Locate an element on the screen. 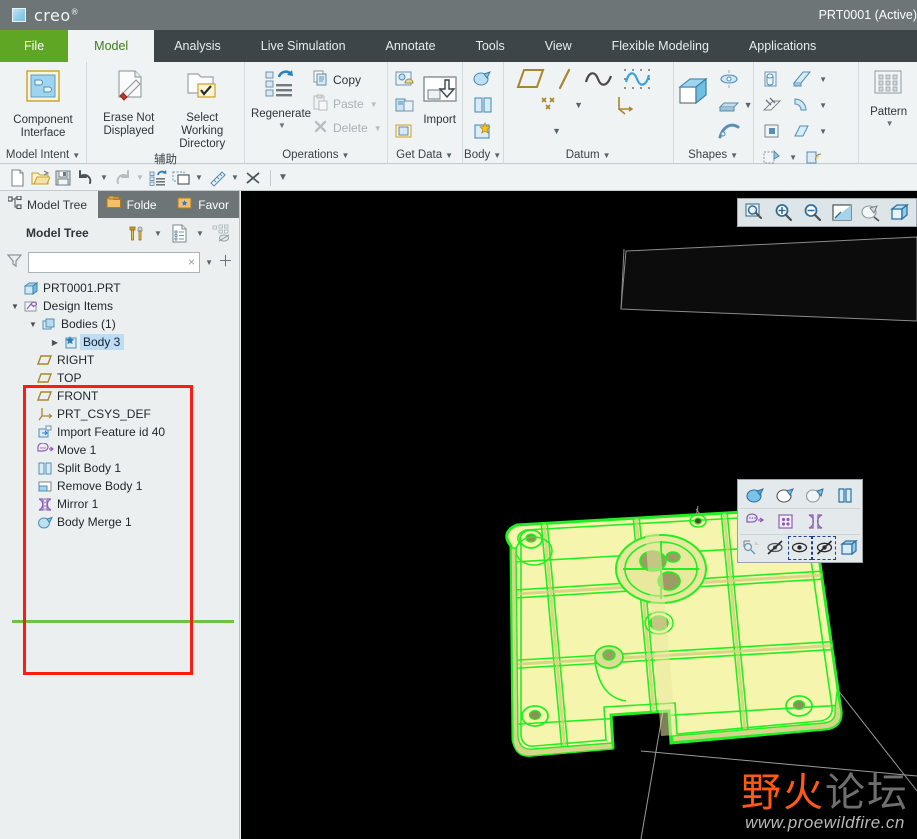 The image size is (917, 839). erase-not-displayed-button: Erase Not Displayed is located at coordinates (129, 102).